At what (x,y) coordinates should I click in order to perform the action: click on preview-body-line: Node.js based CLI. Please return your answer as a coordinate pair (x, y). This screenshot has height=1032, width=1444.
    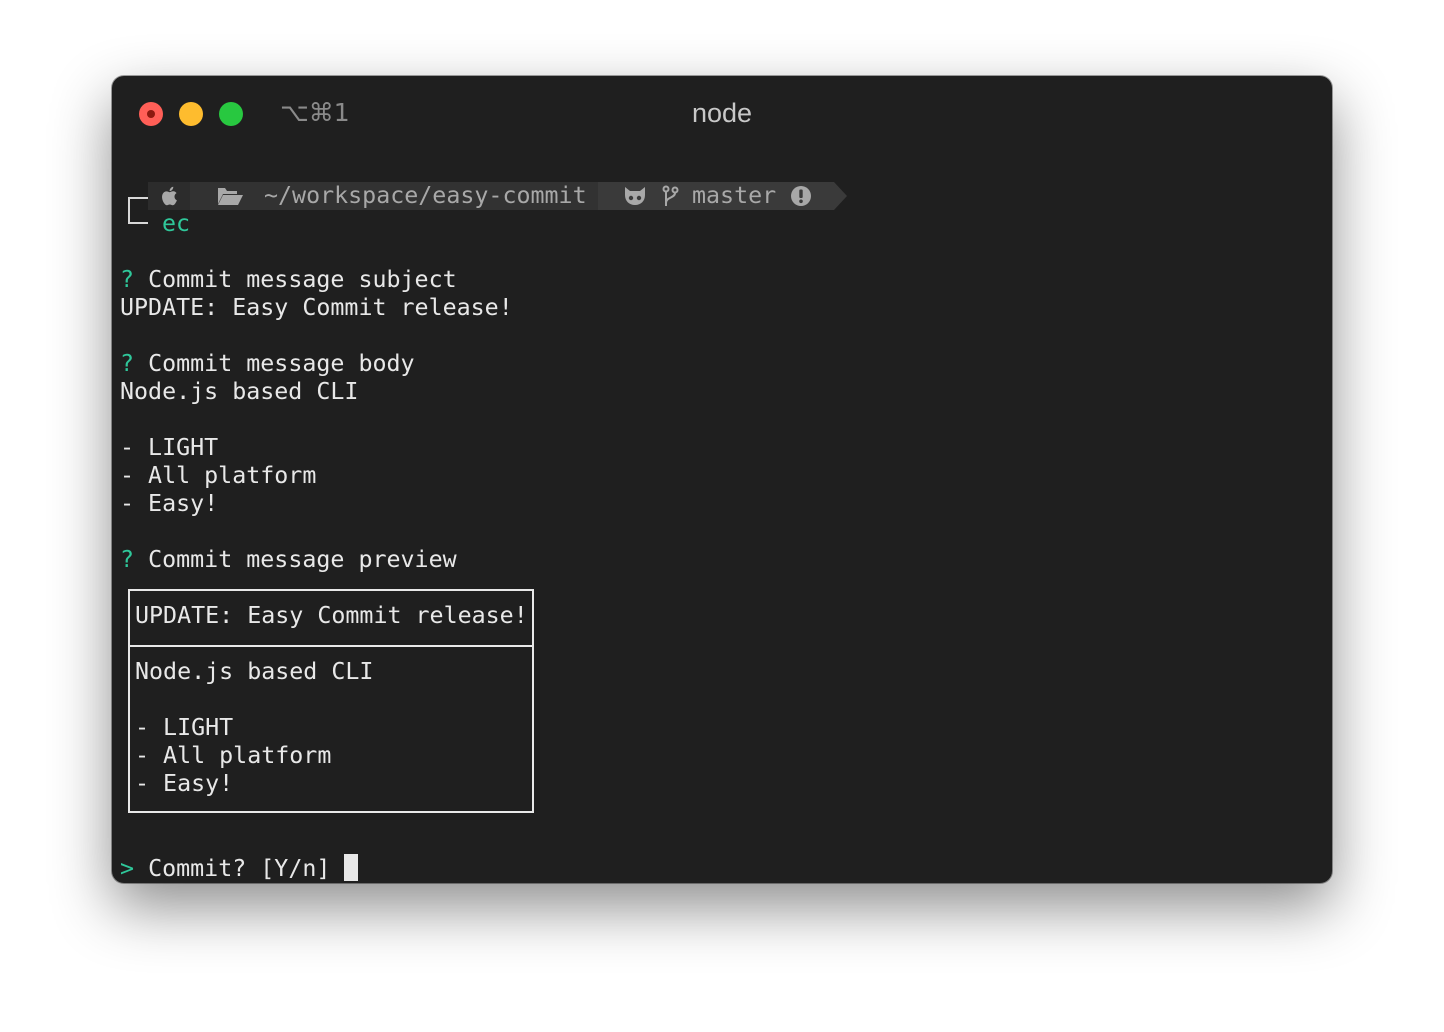
    Looking at the image, I should click on (254, 671).